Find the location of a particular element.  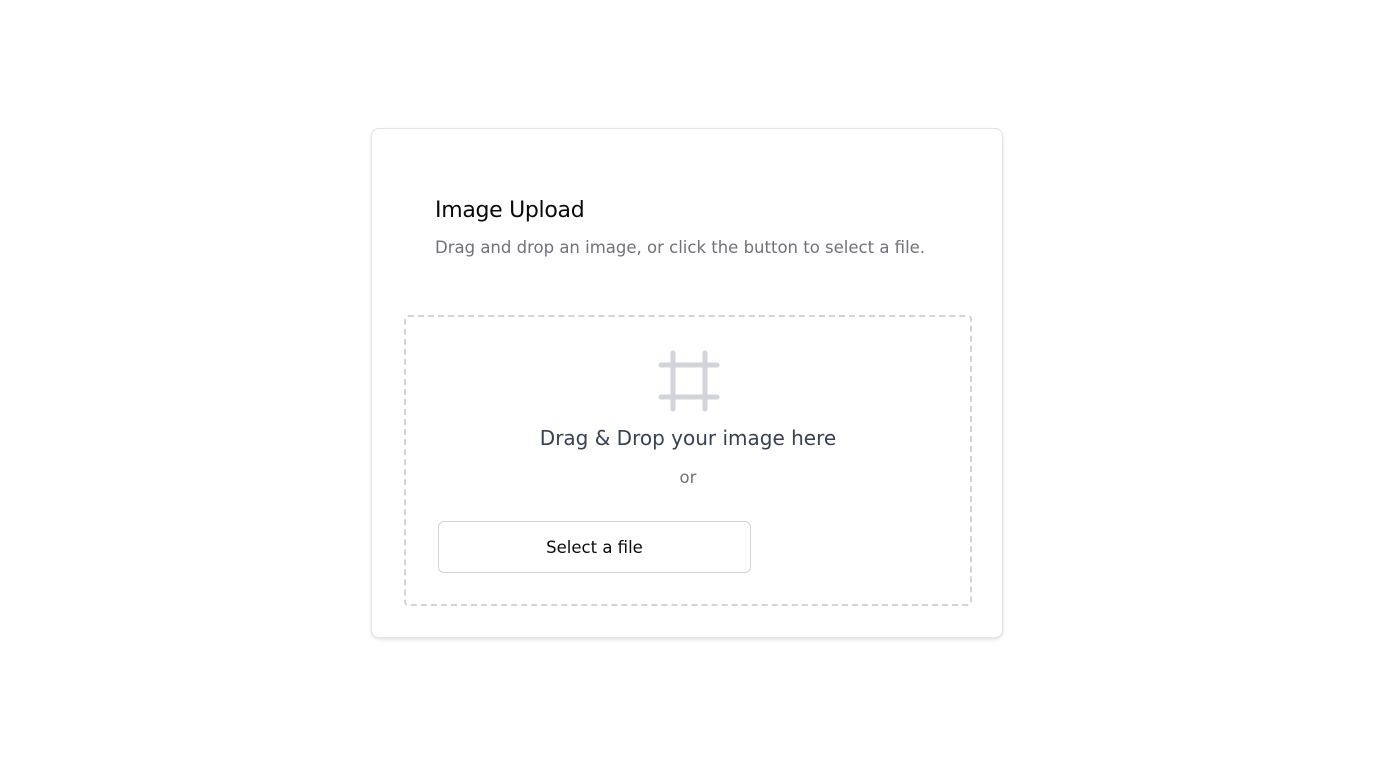

select-file-button: Select a file is located at coordinates (594, 547).